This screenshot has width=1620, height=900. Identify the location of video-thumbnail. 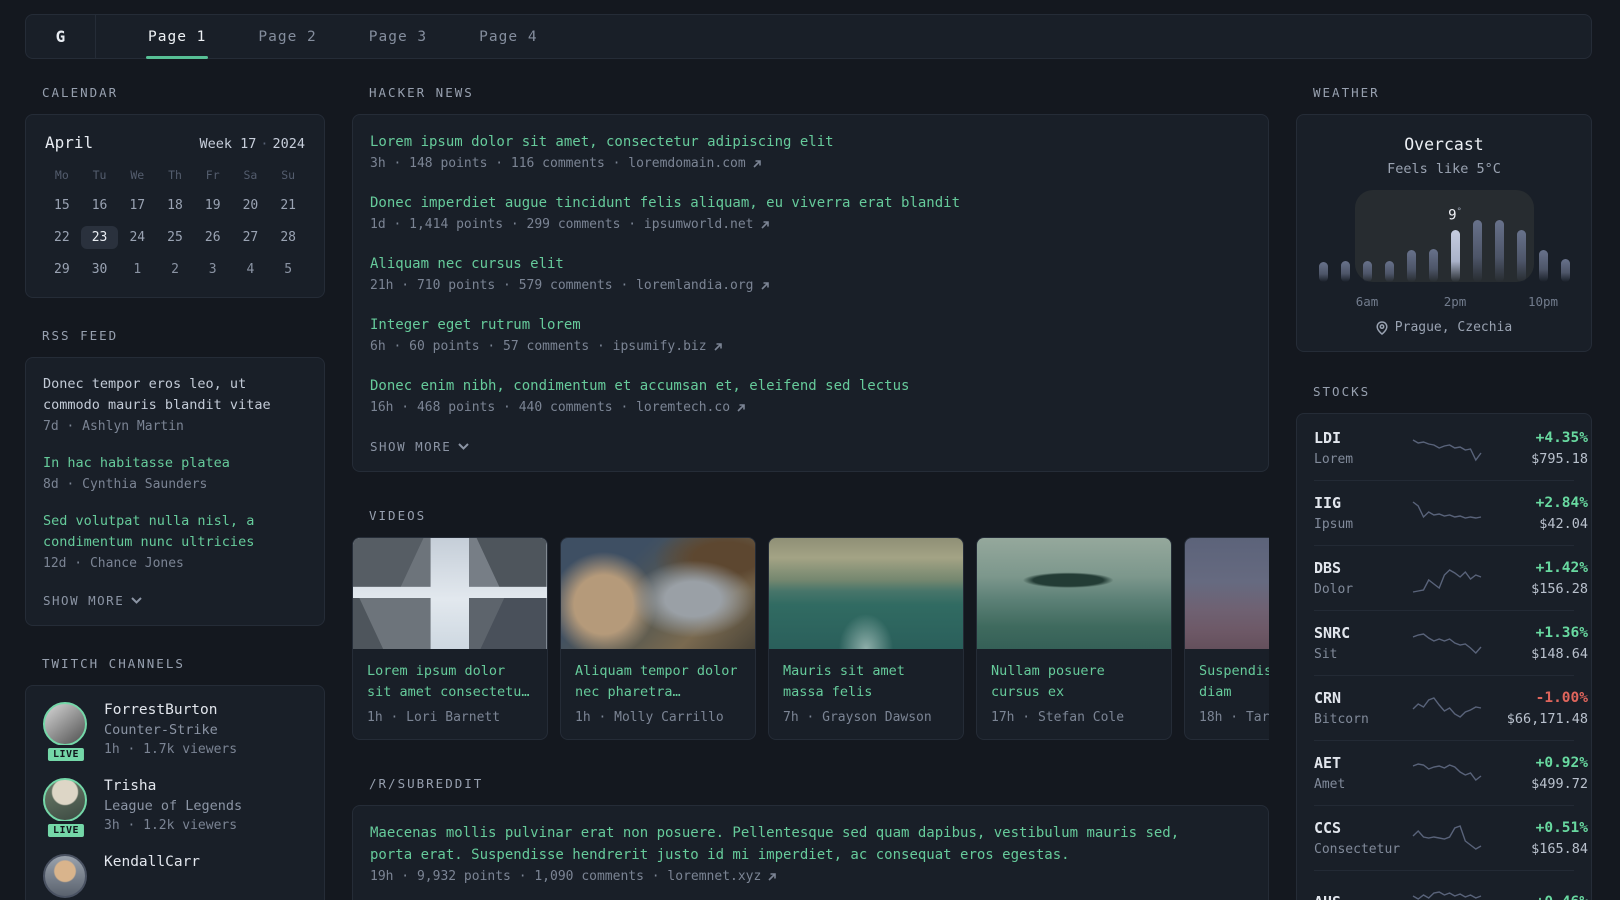
(866, 593).